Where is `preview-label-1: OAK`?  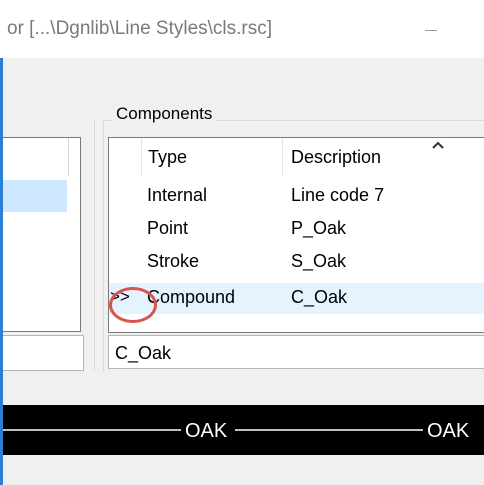 preview-label-1: OAK is located at coordinates (206, 431).